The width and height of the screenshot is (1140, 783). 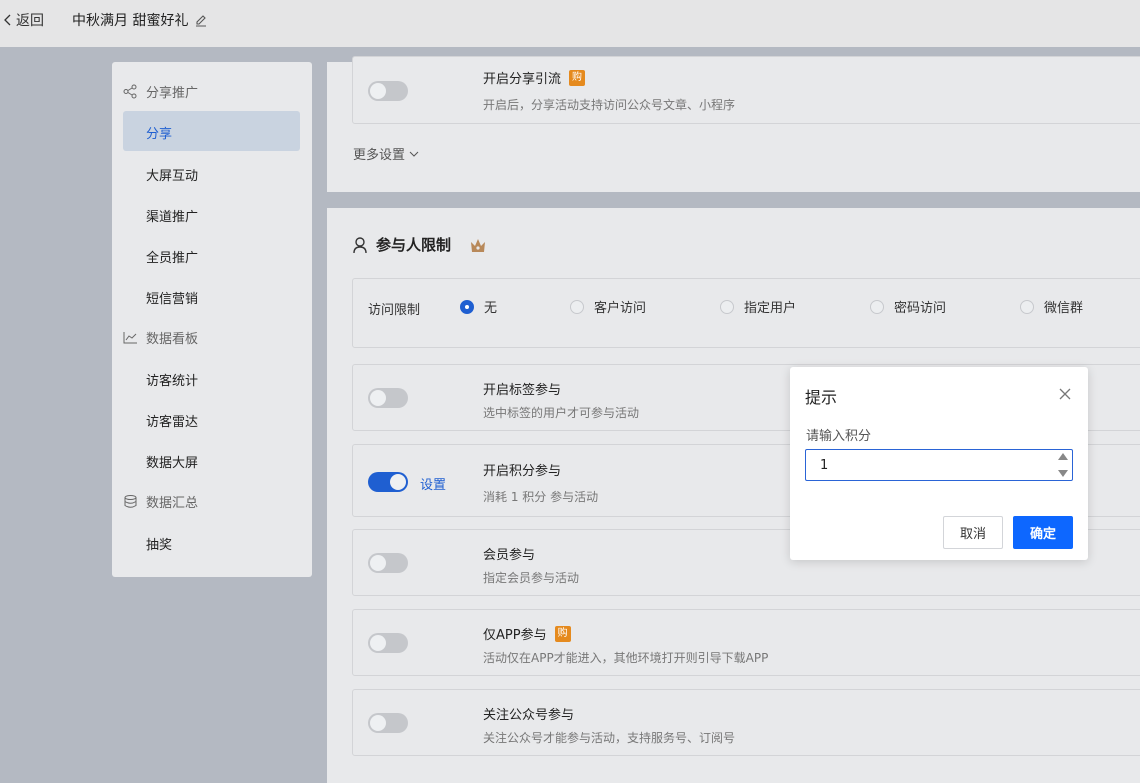 I want to click on points-input, so click(x=921, y=465).